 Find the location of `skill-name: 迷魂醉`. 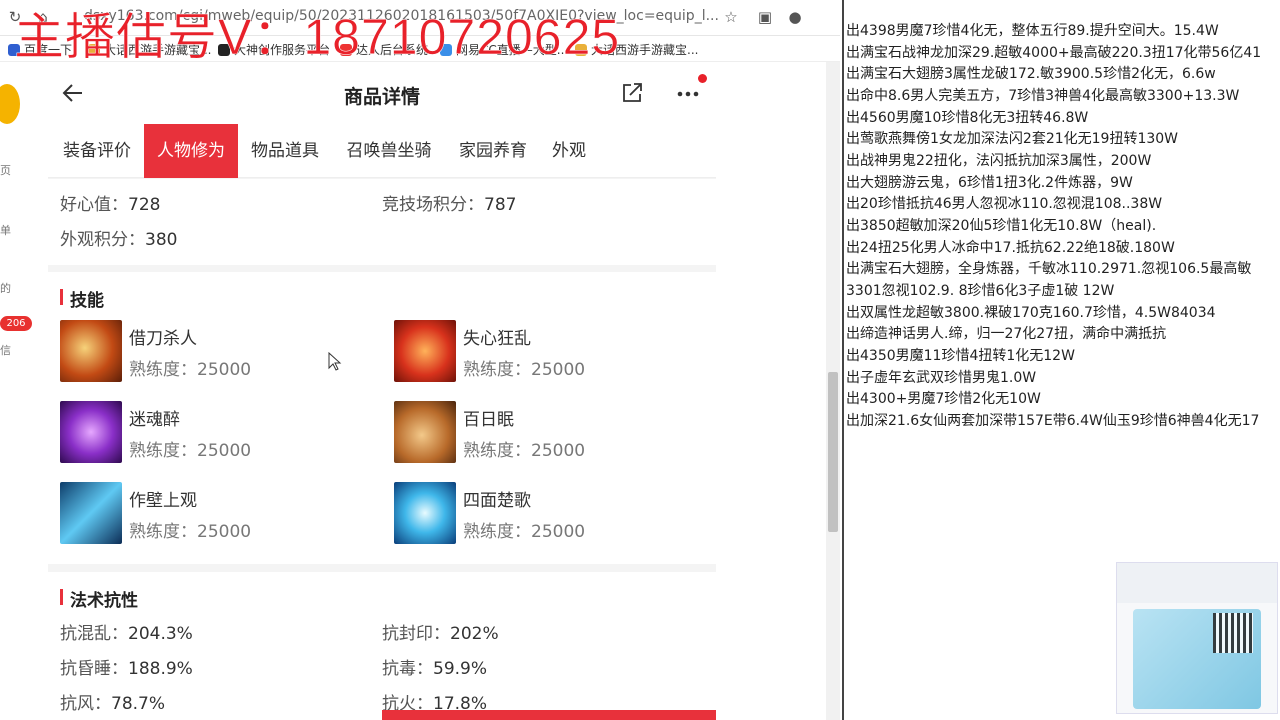

skill-name: 迷魂醉 is located at coordinates (154, 420).